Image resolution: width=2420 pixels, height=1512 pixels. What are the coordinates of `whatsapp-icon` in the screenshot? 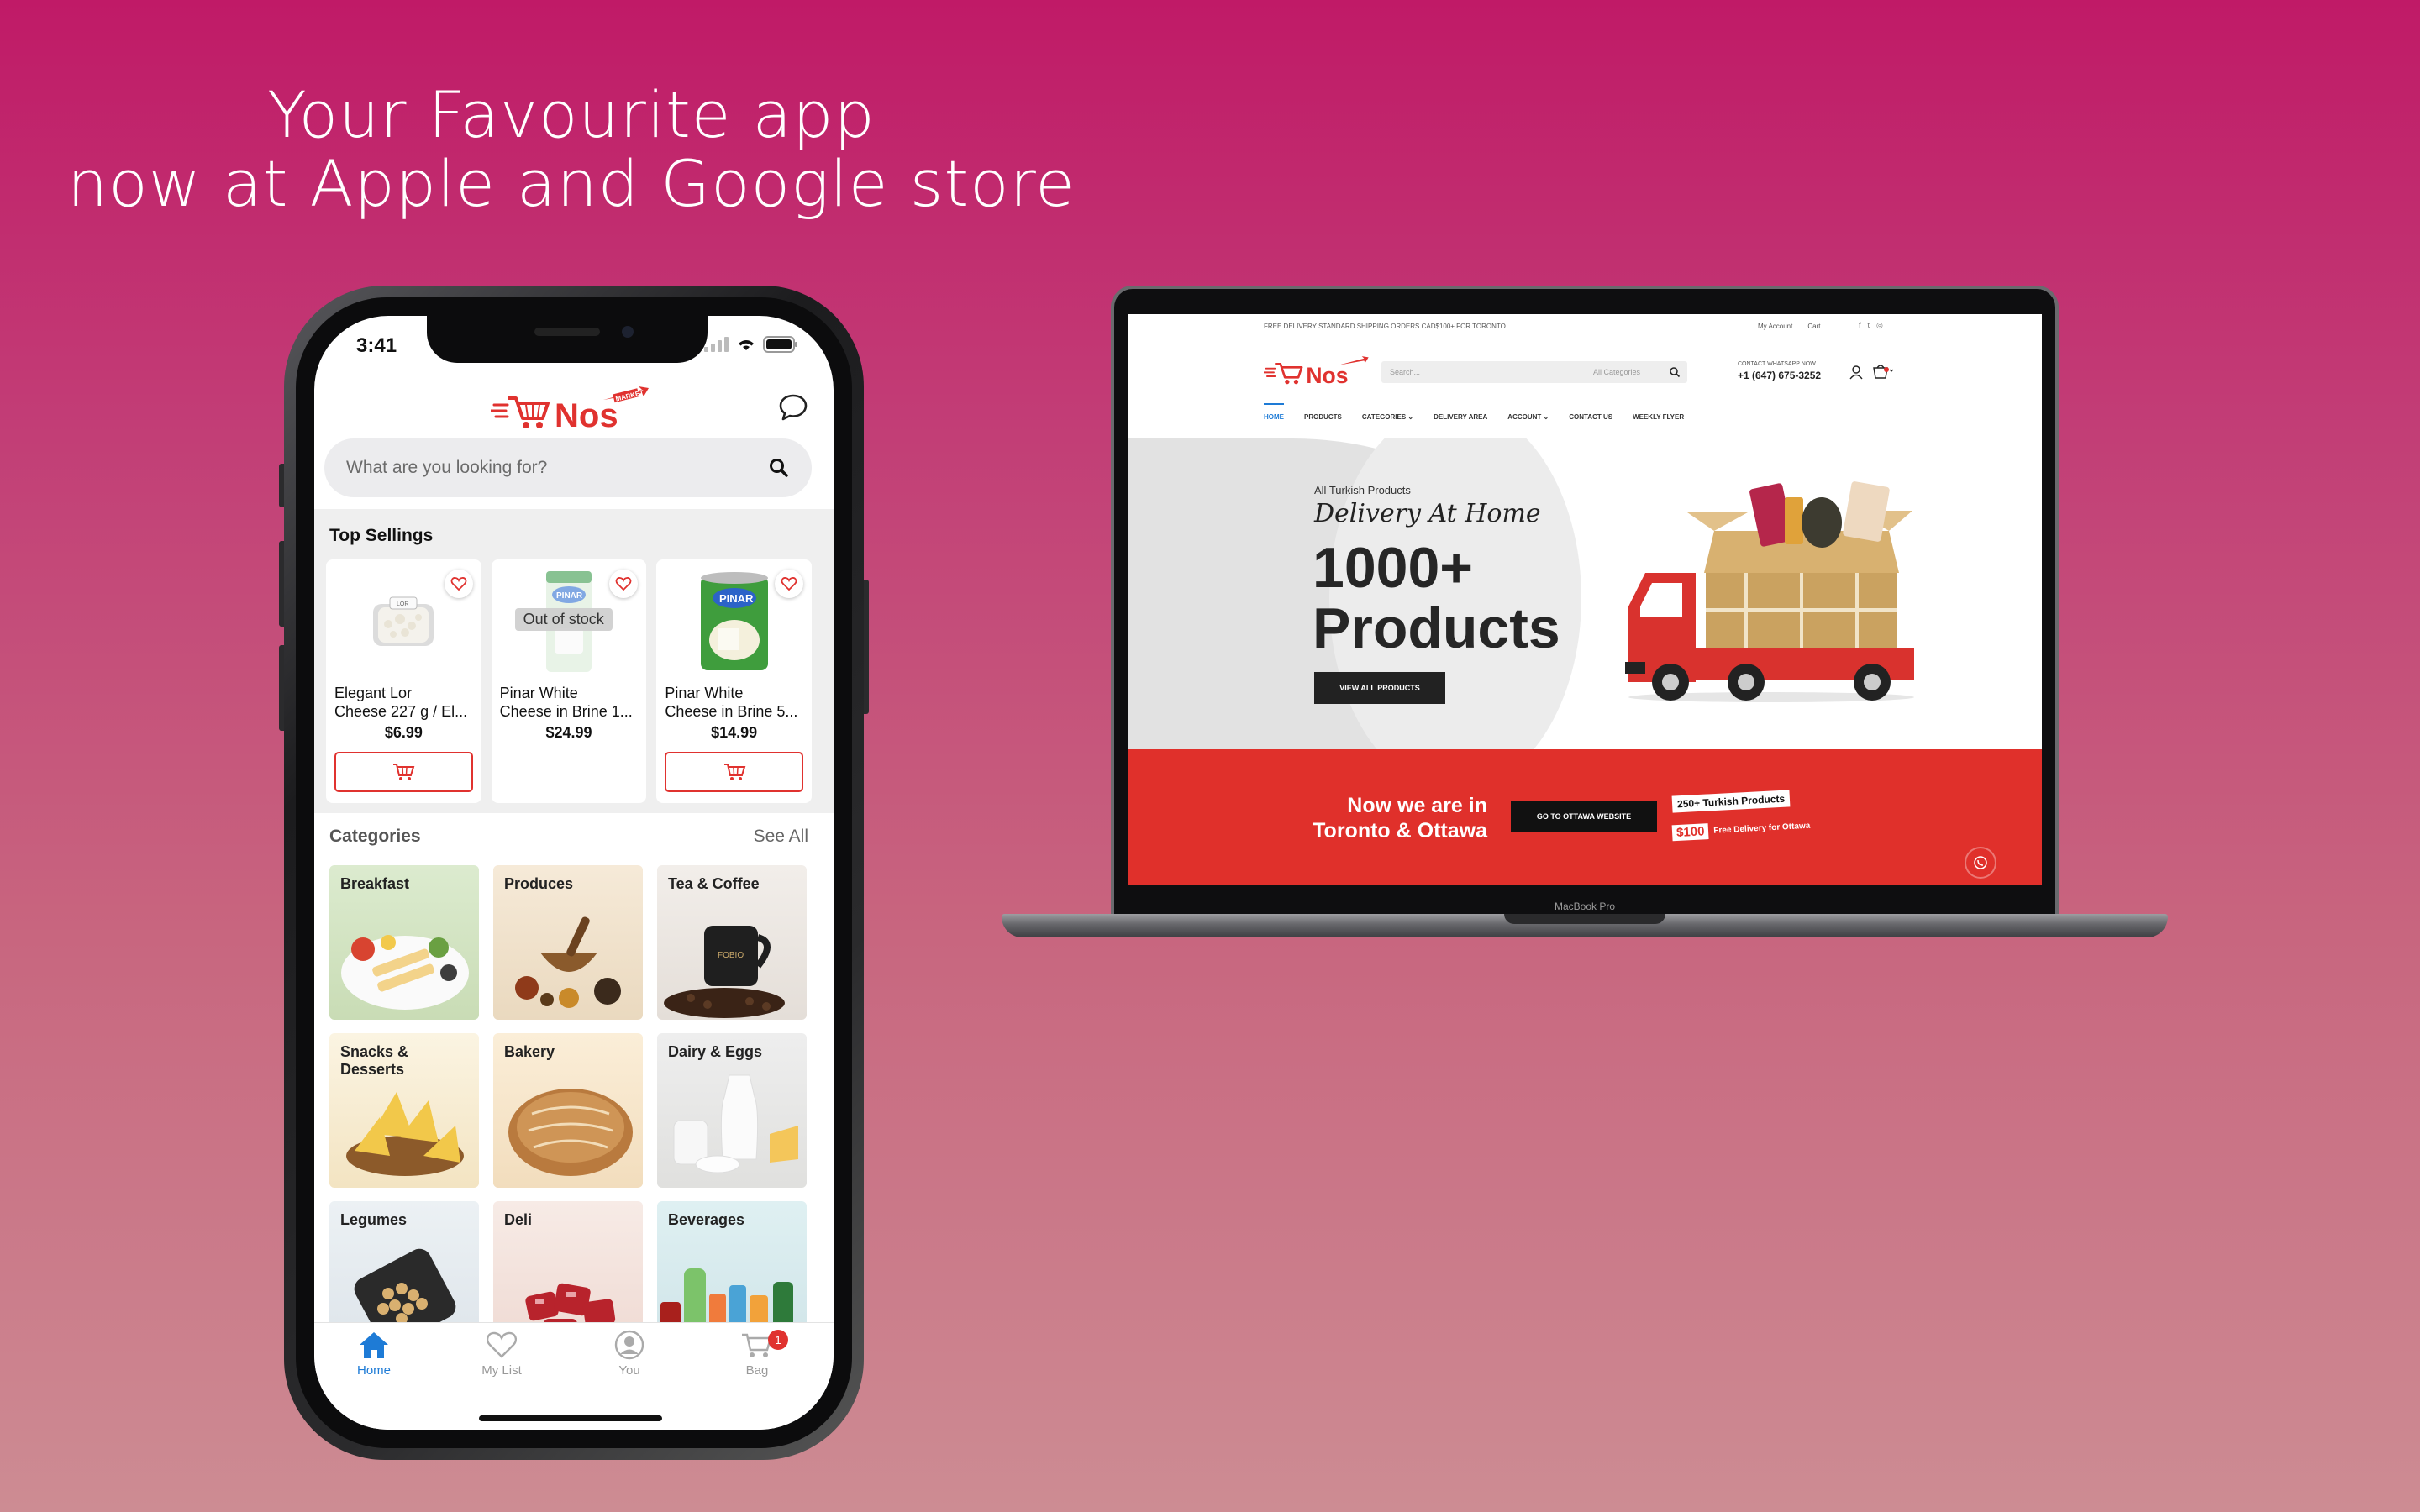 It's located at (1981, 862).